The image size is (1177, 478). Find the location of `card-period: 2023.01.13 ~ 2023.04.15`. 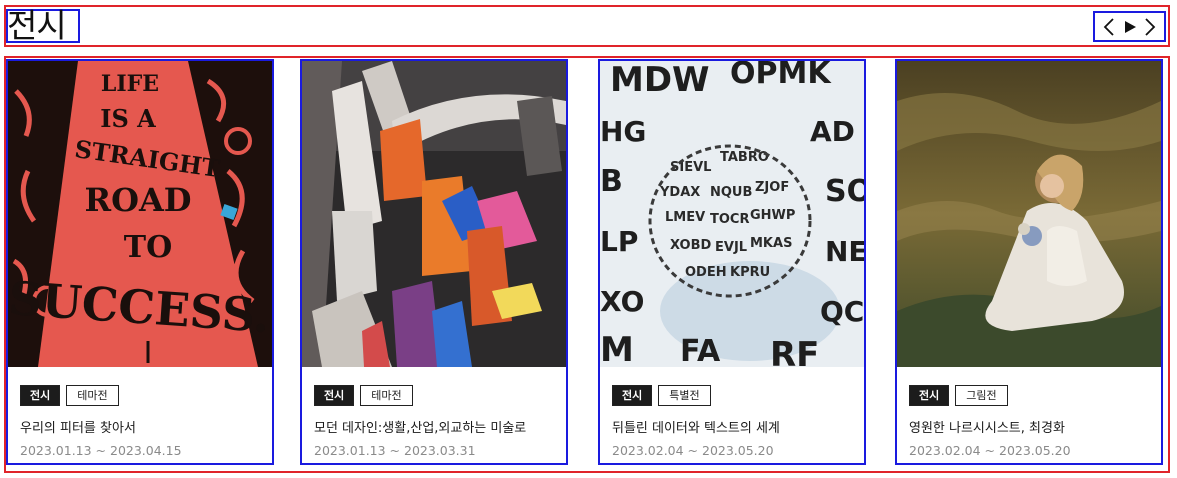

card-period: 2023.01.13 ~ 2023.04.15 is located at coordinates (101, 450).